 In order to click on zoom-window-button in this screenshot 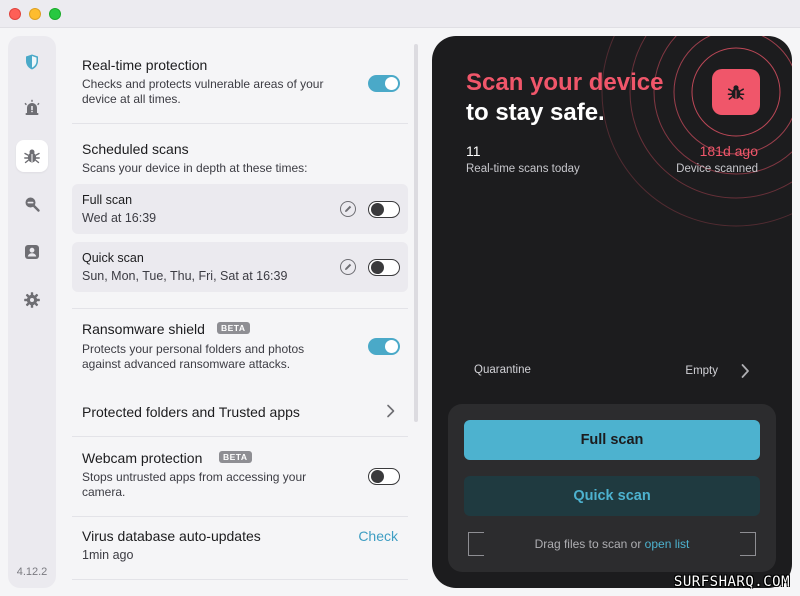, I will do `click(55, 14)`.